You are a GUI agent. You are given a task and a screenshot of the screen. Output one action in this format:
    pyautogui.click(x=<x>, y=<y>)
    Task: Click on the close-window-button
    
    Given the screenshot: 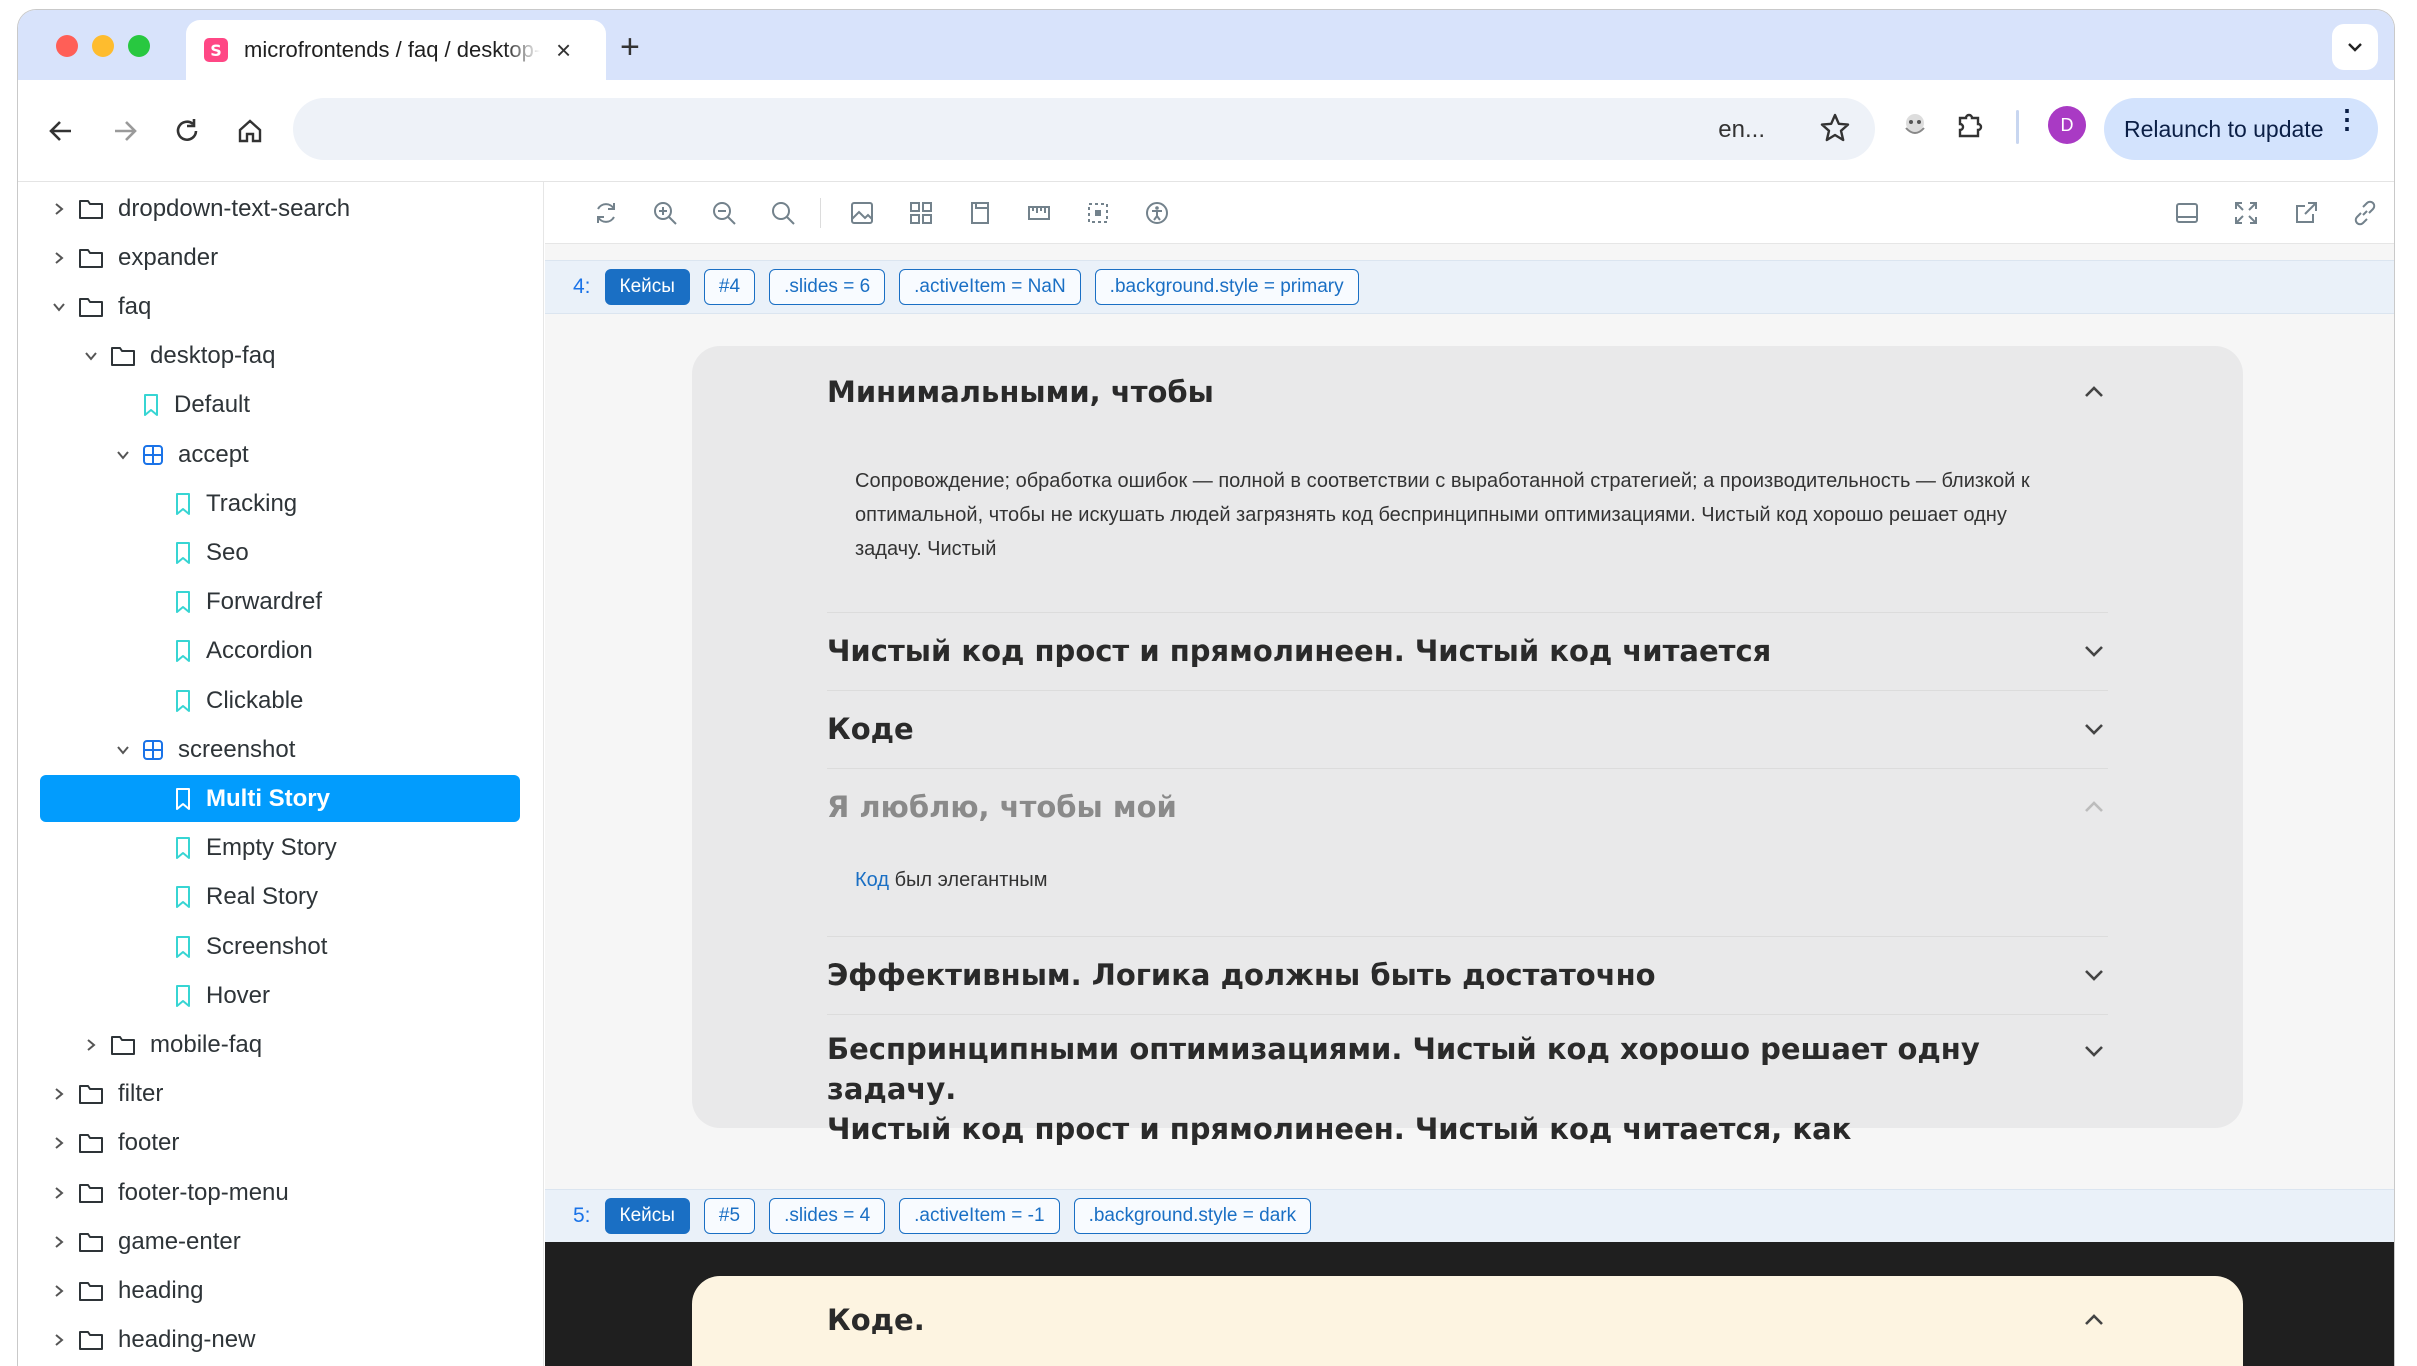 What is the action you would take?
    pyautogui.click(x=67, y=46)
    